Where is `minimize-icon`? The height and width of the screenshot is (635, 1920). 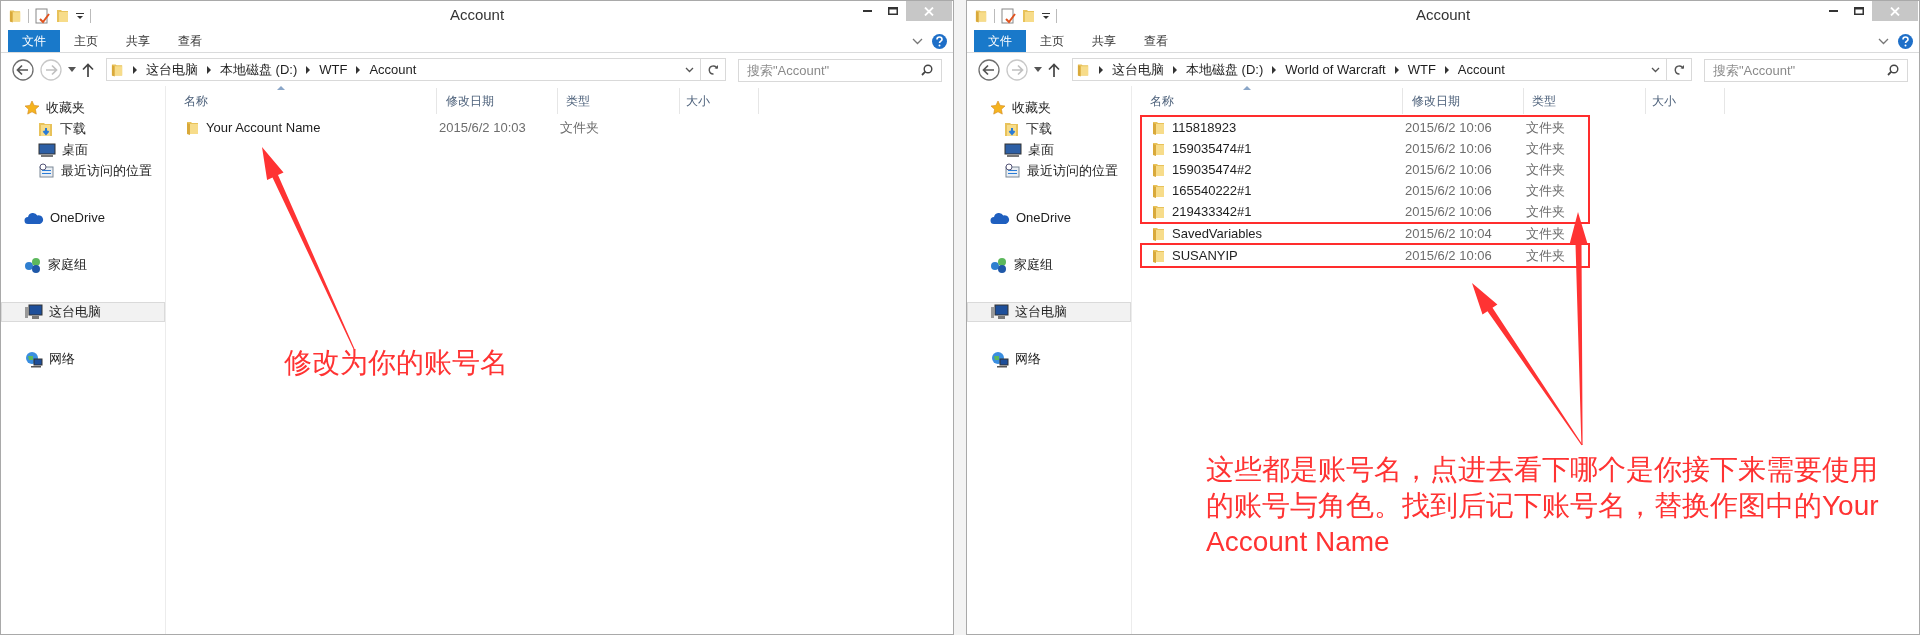 minimize-icon is located at coordinates (867, 11).